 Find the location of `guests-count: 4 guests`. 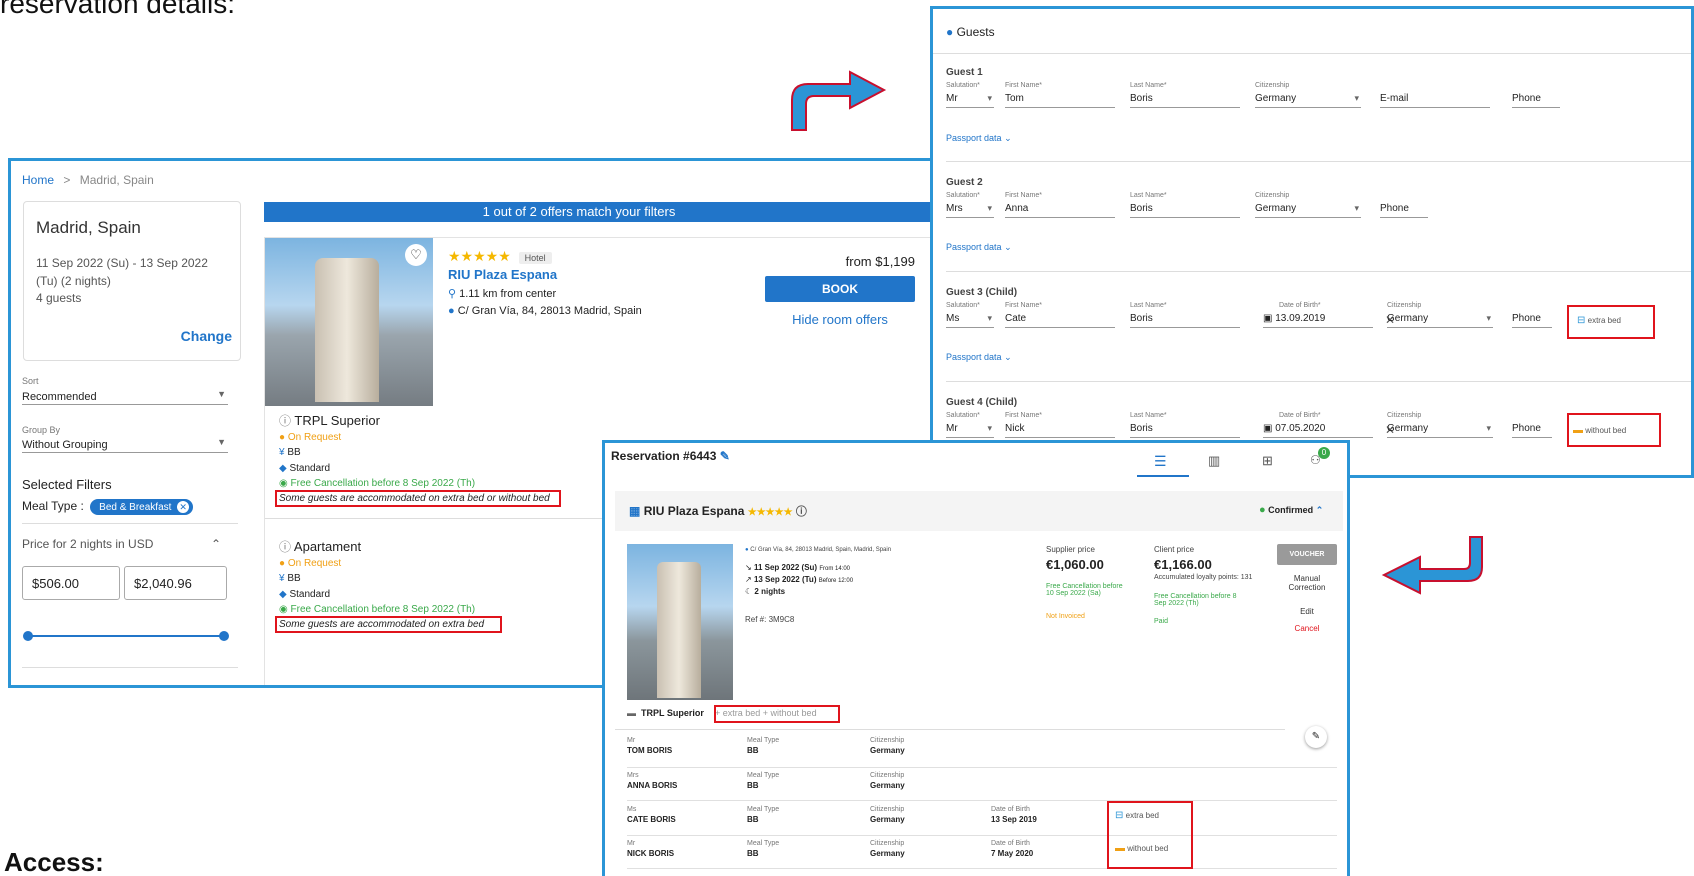

guests-count: 4 guests is located at coordinates (59, 298).